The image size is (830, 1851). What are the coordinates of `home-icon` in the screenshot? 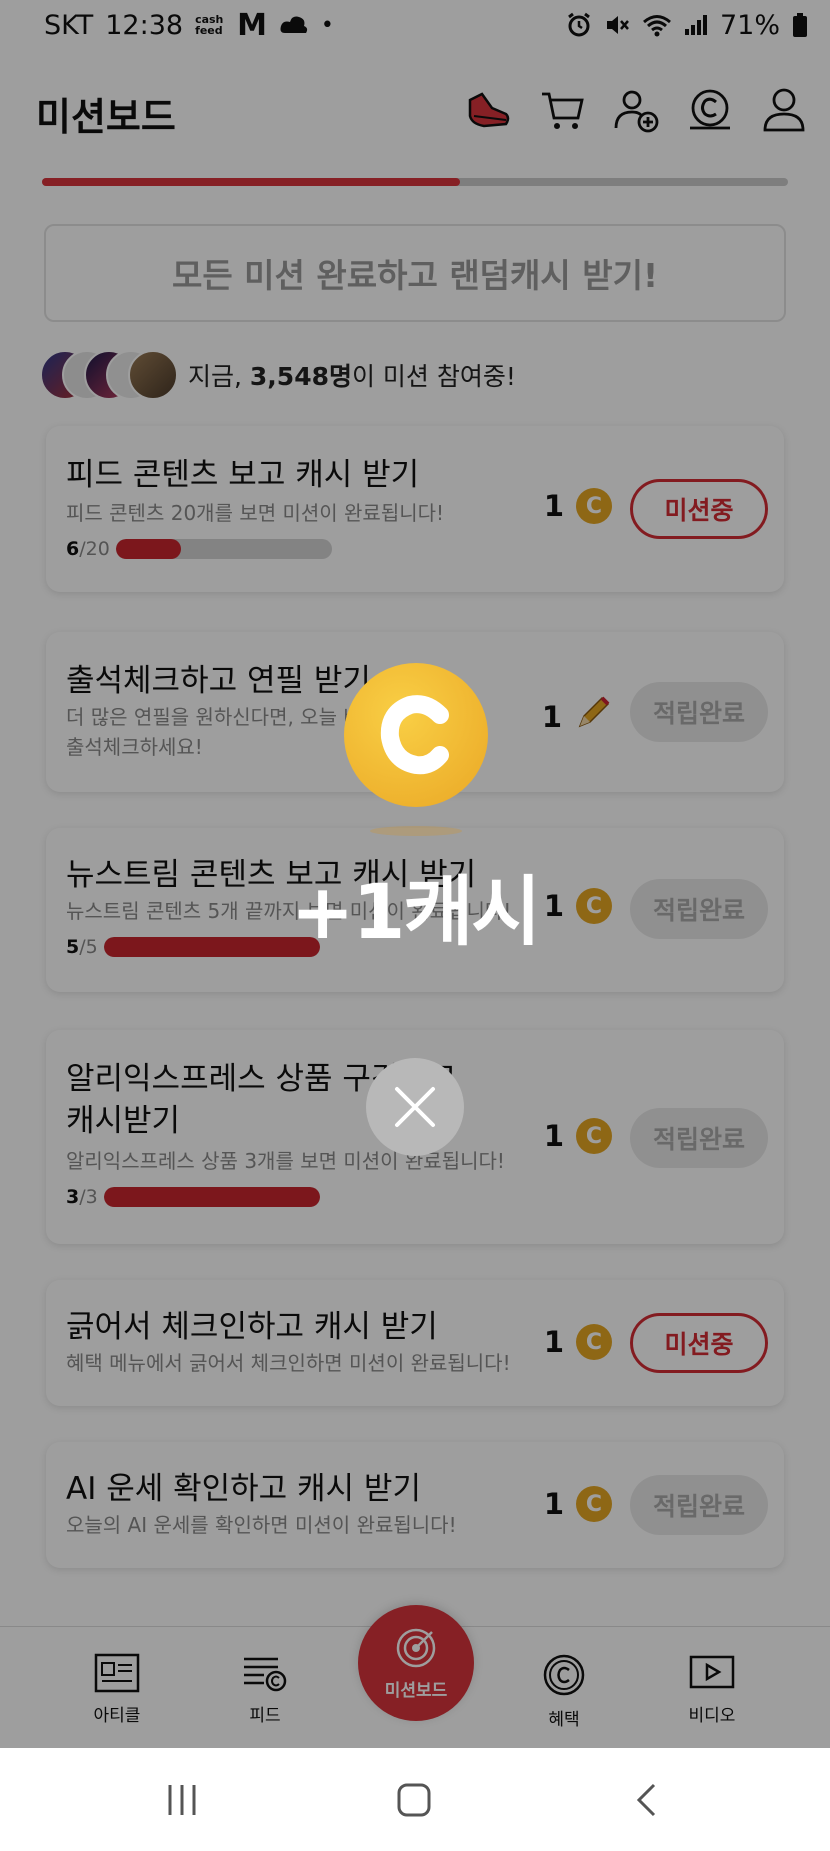 It's located at (414, 1800).